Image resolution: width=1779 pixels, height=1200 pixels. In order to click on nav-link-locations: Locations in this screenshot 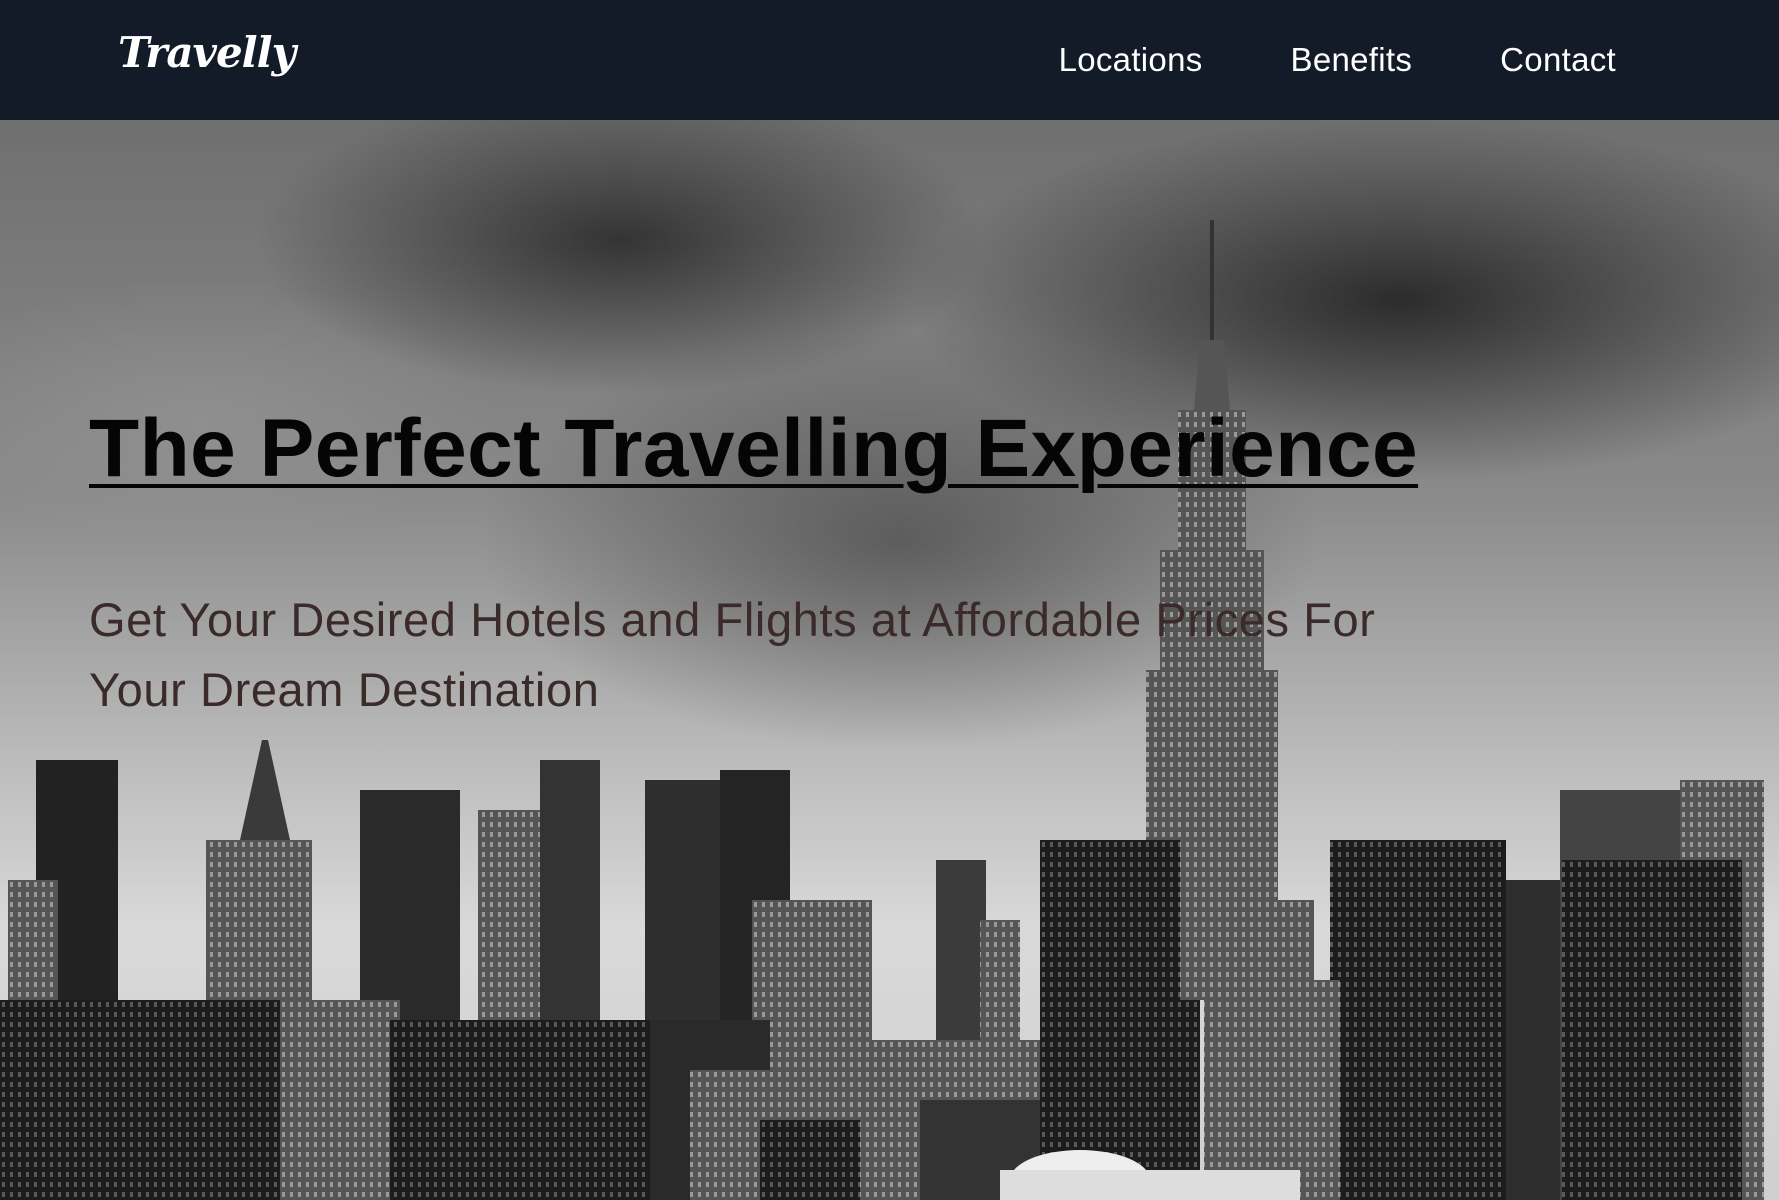, I will do `click(1131, 60)`.